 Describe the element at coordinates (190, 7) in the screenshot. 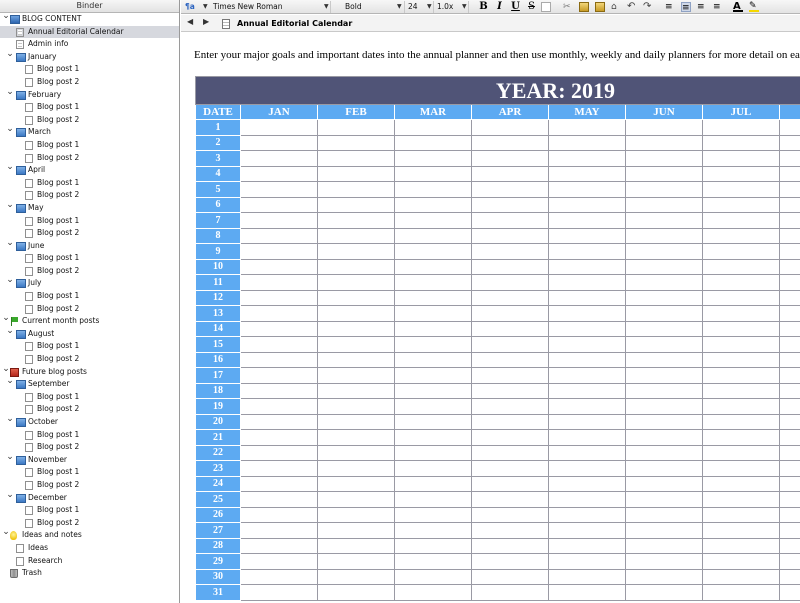

I see `paragraph-style-icon: ¶a` at that location.